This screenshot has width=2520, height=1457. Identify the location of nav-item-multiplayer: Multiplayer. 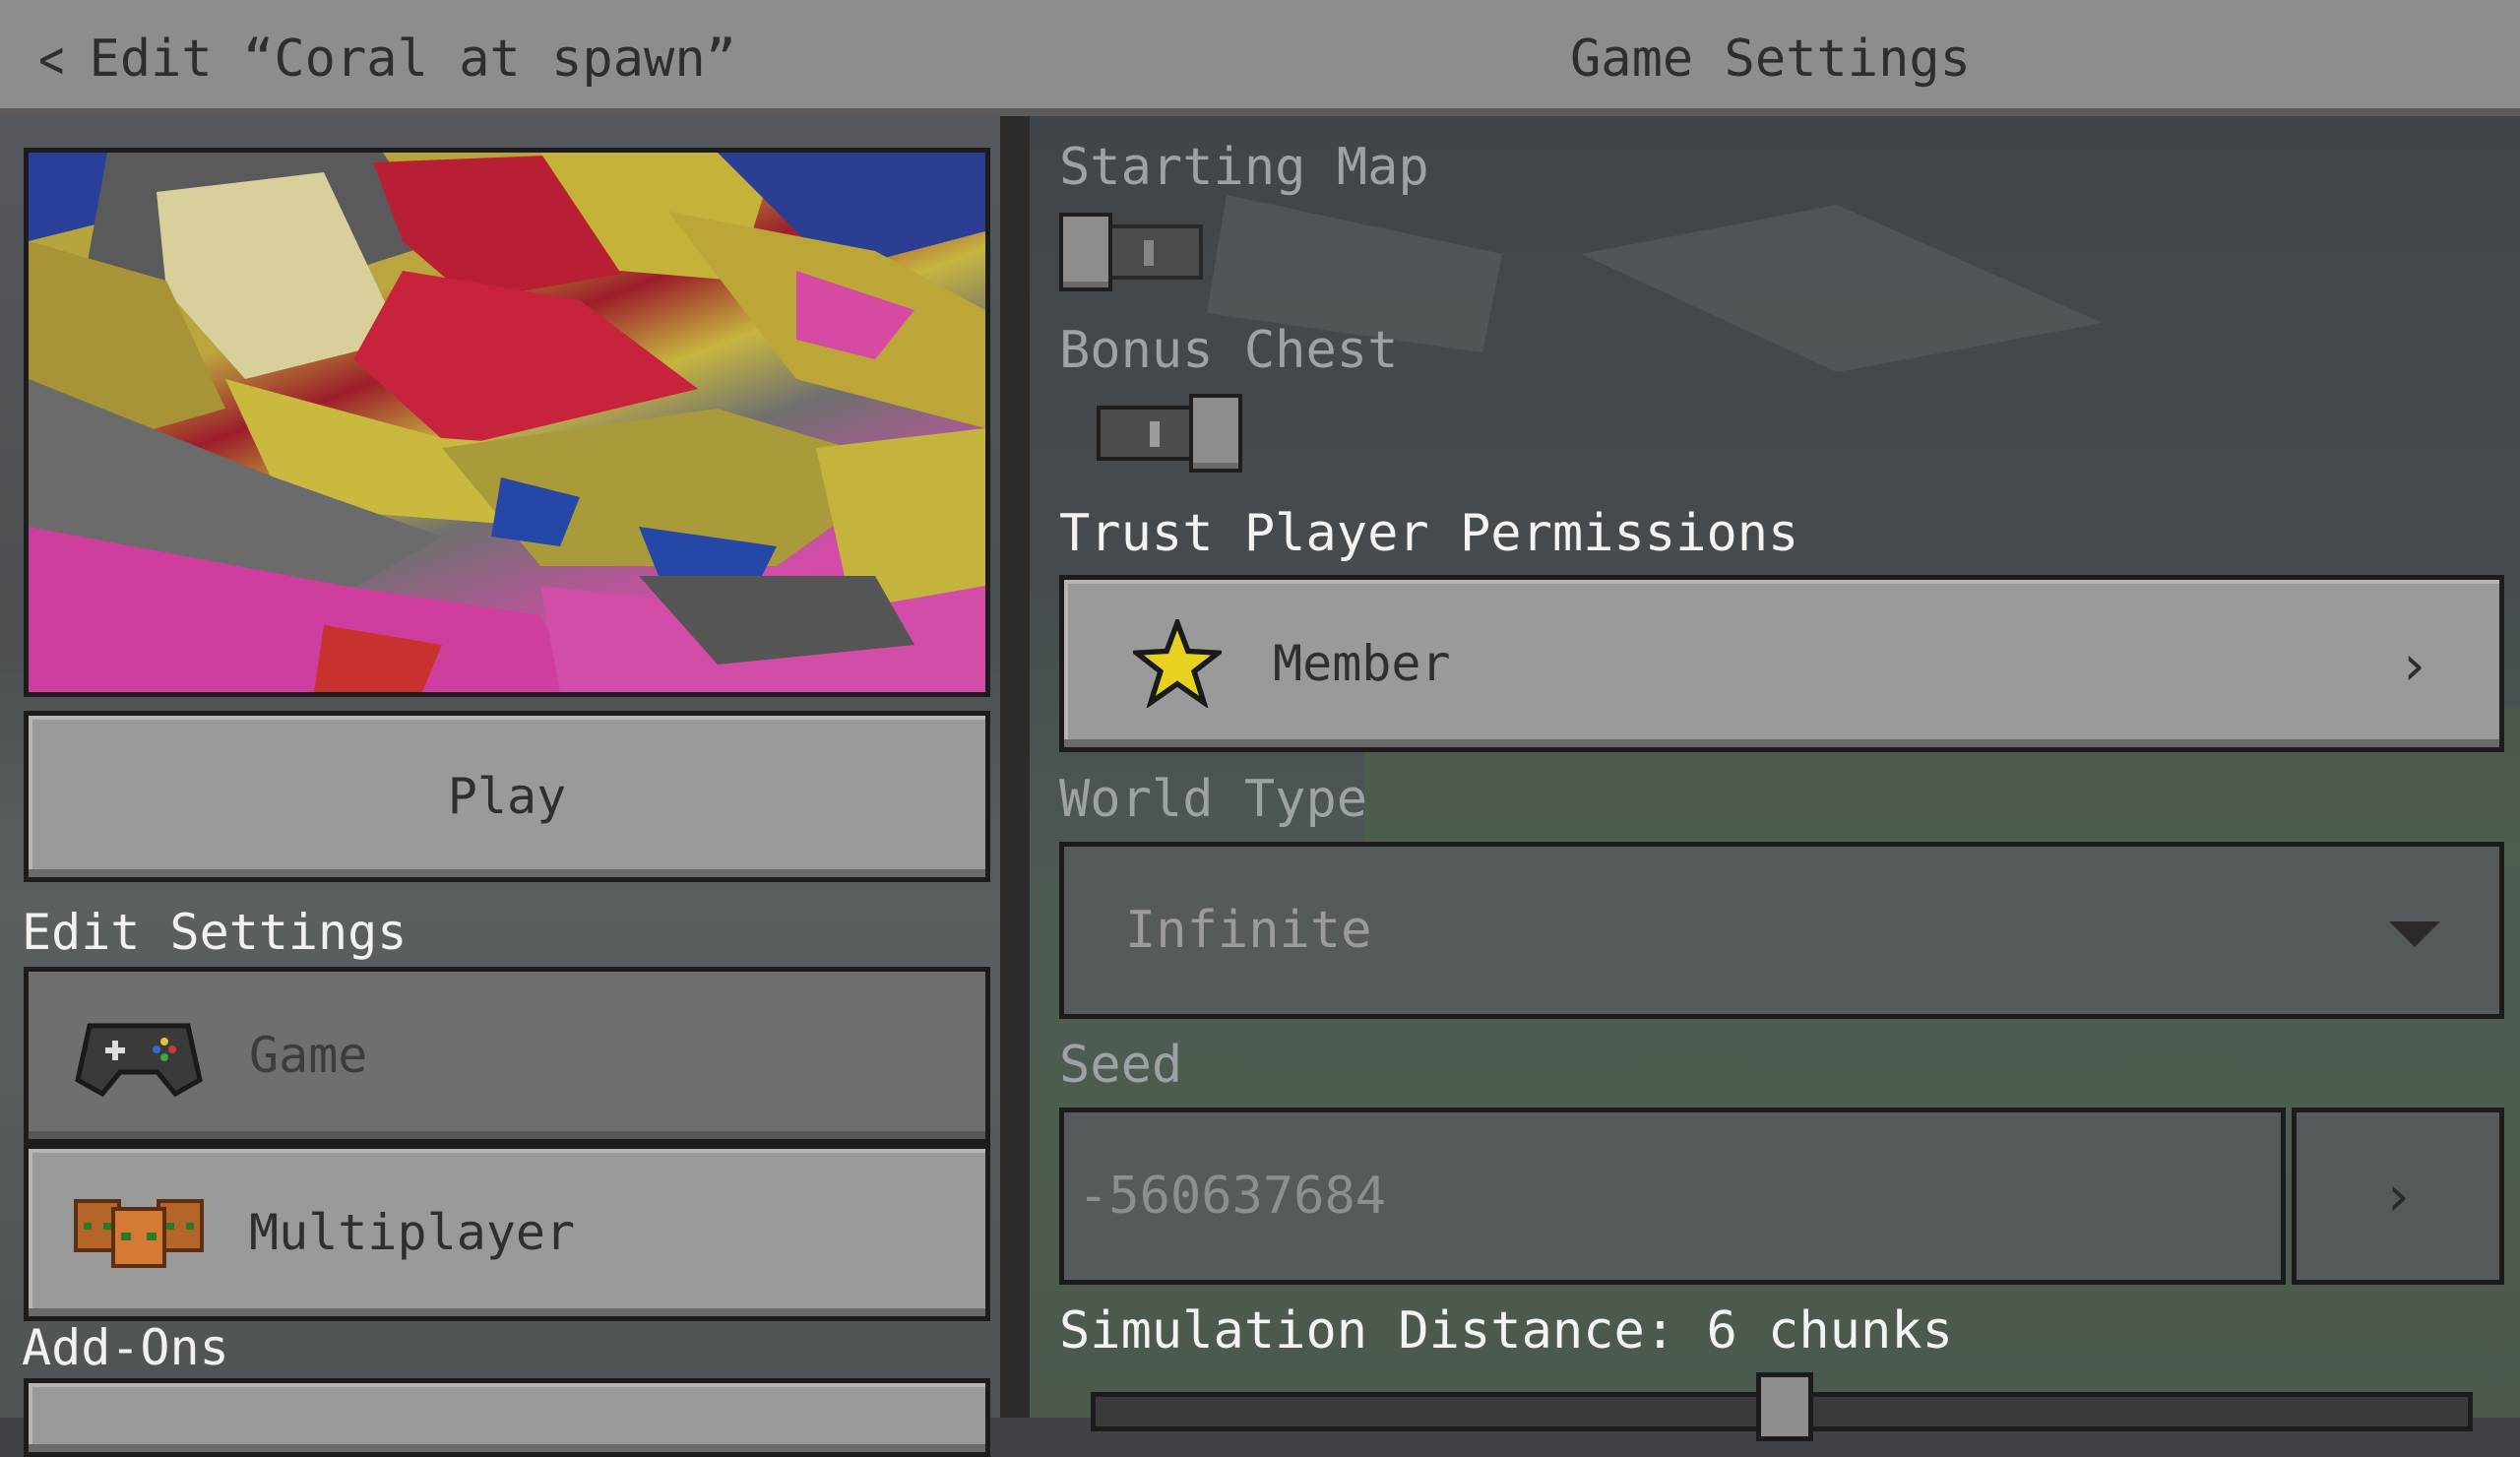
(507, 1232).